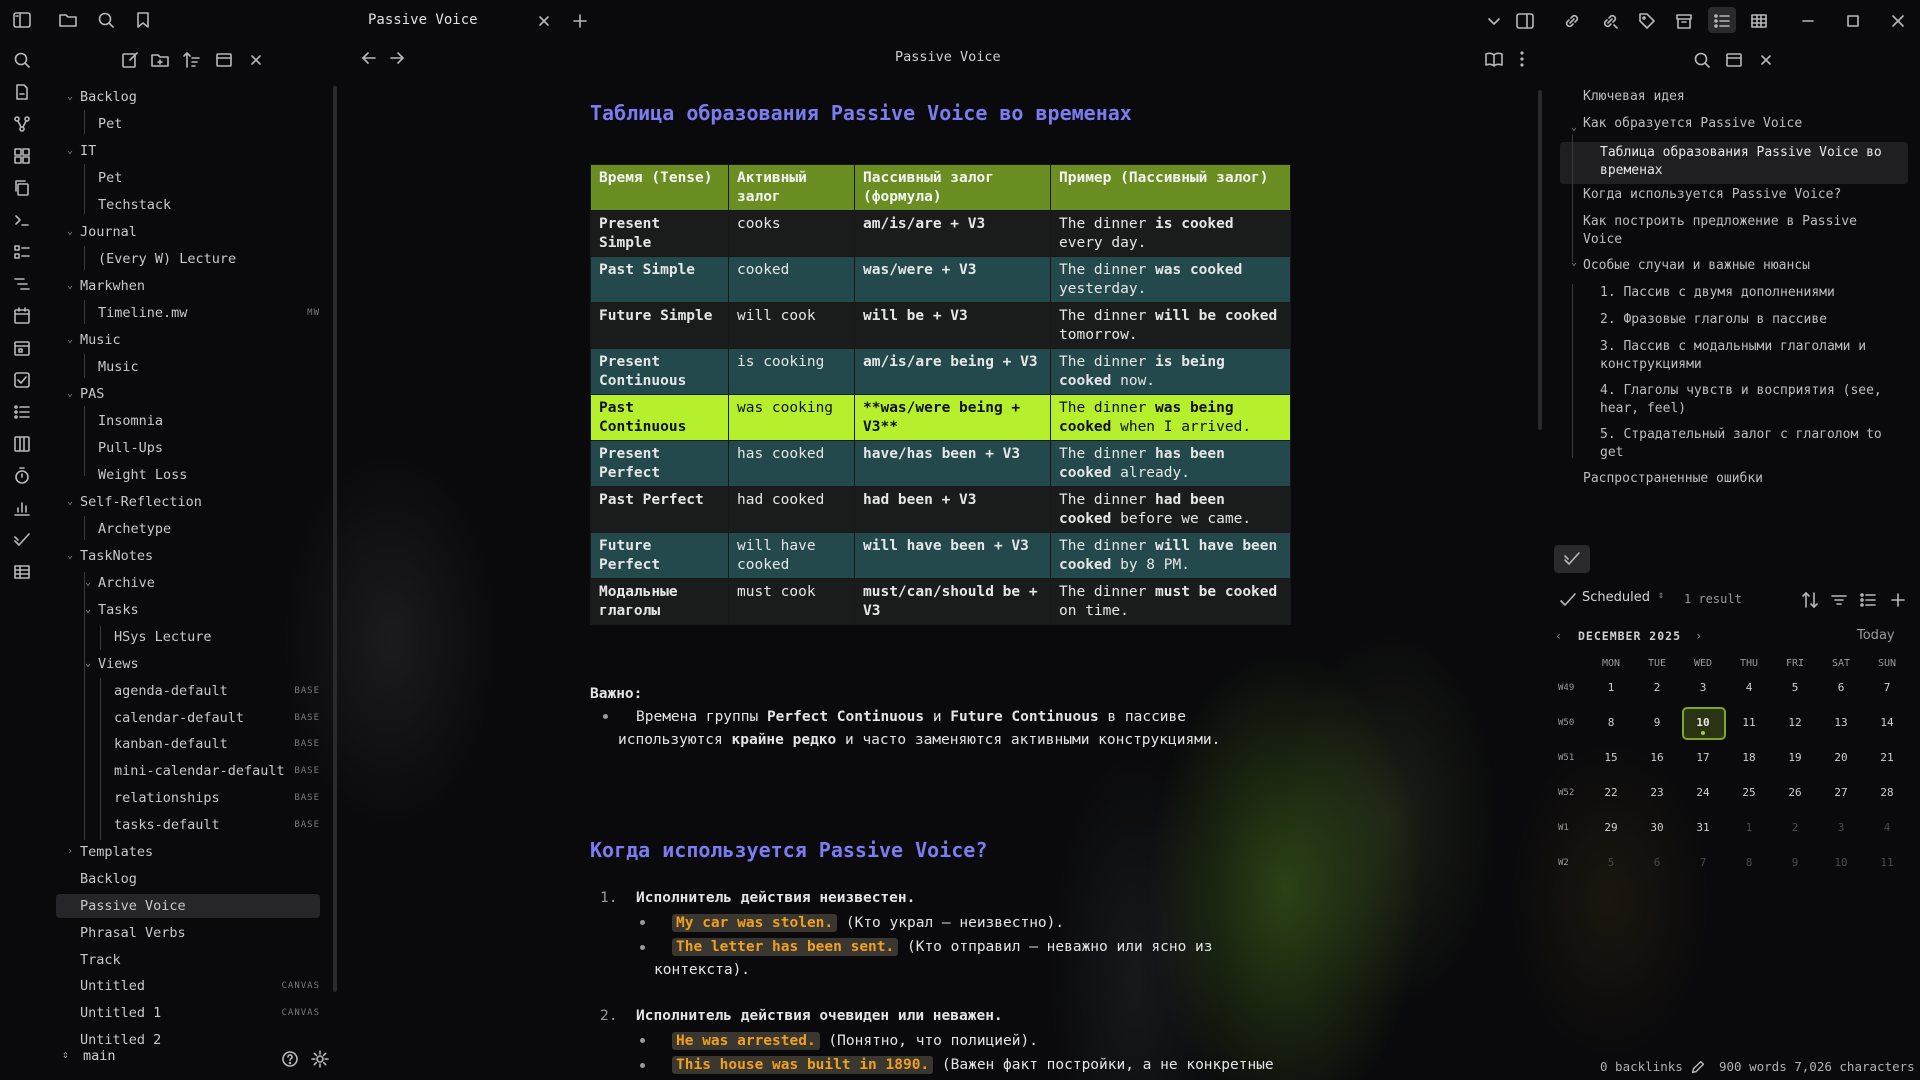 The height and width of the screenshot is (1080, 1920). What do you see at coordinates (290, 1059) in the screenshot?
I see `help-icon` at bounding box center [290, 1059].